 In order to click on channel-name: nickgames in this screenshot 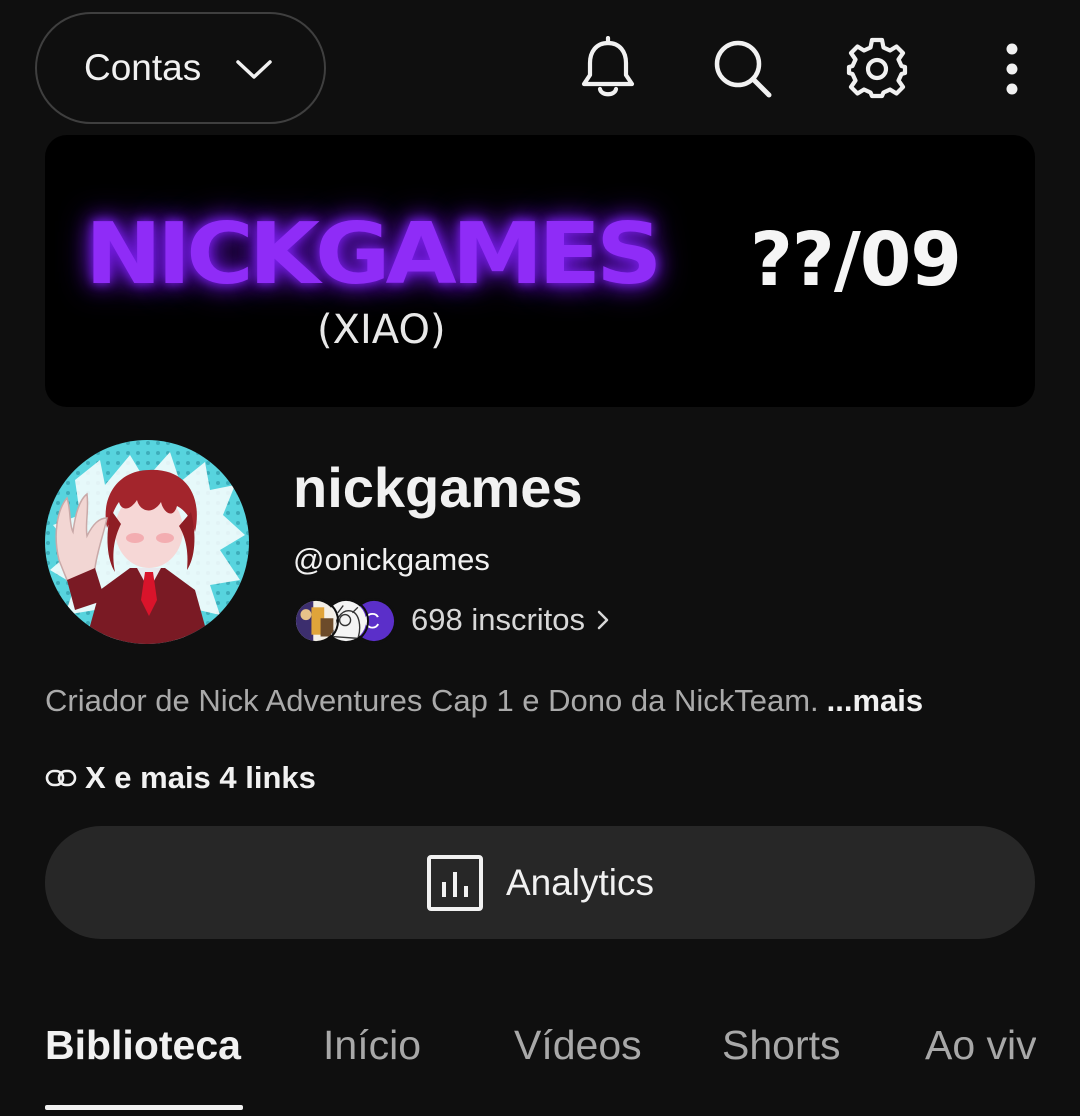, I will do `click(438, 487)`.